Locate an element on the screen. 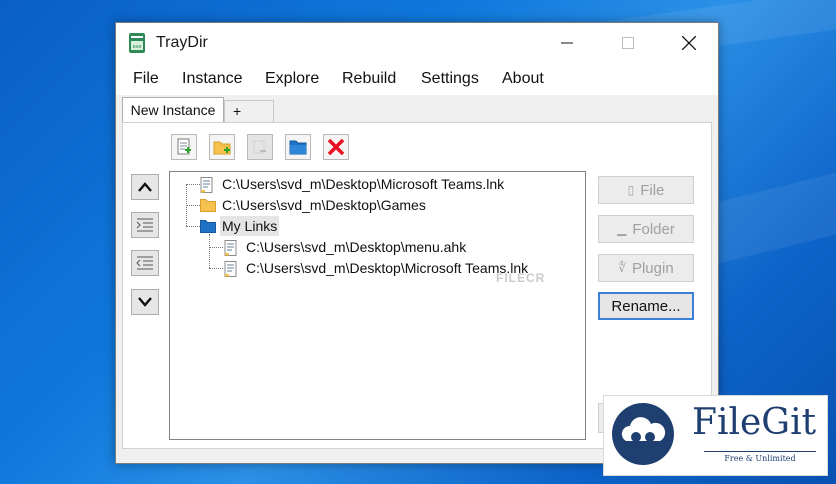 The width and height of the screenshot is (836, 484). window-title: TrayDir is located at coordinates (182, 42).